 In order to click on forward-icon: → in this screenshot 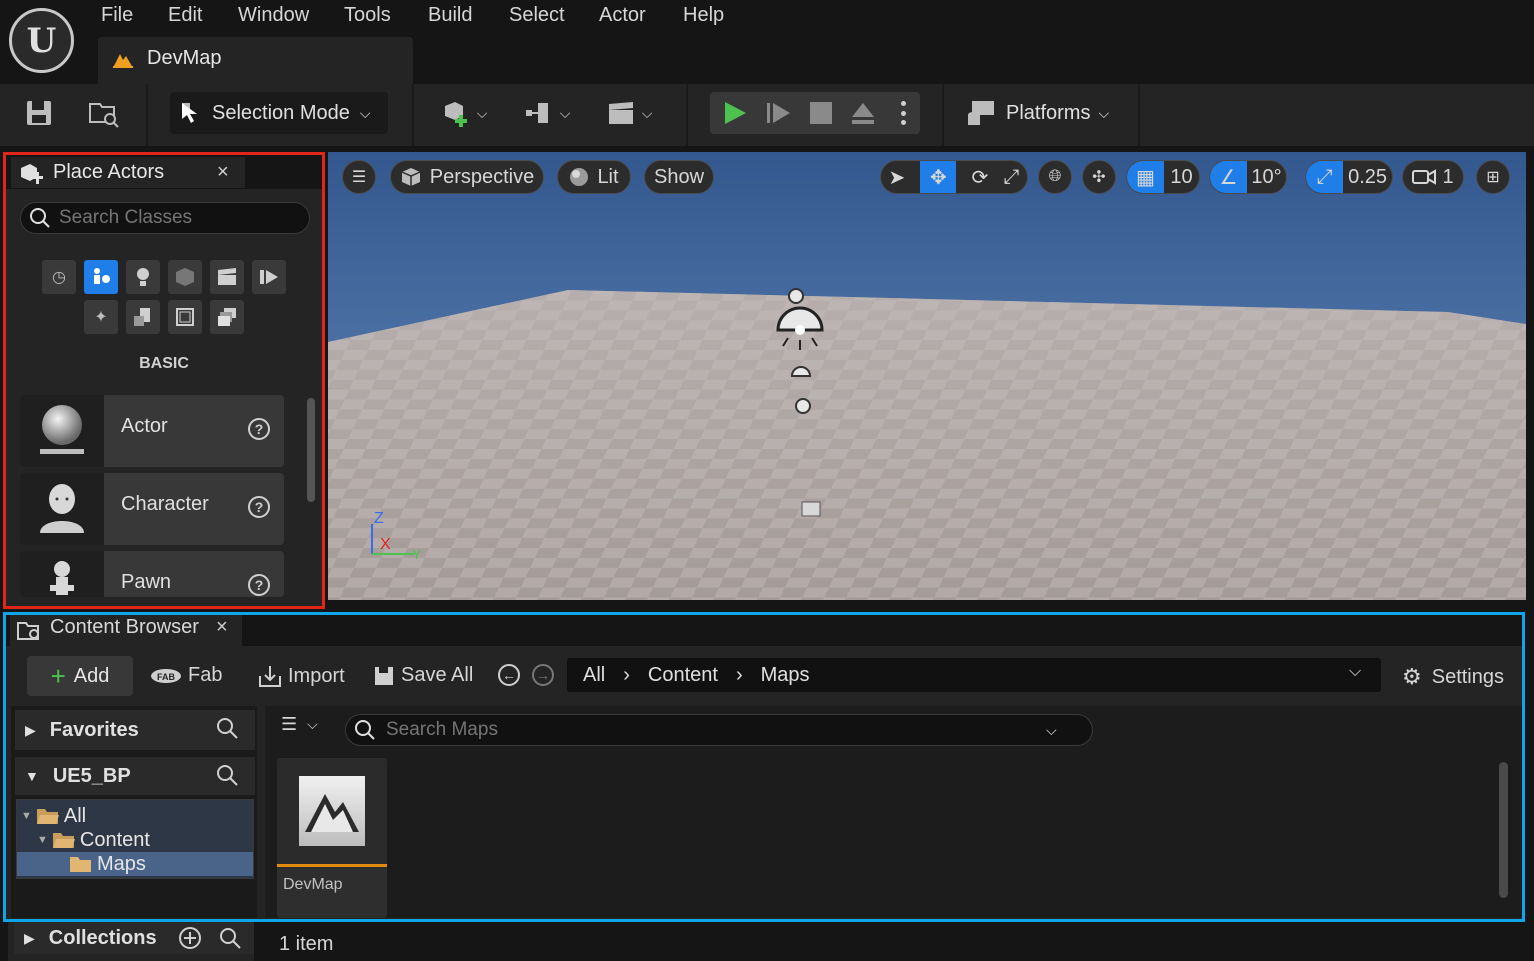, I will do `click(543, 675)`.